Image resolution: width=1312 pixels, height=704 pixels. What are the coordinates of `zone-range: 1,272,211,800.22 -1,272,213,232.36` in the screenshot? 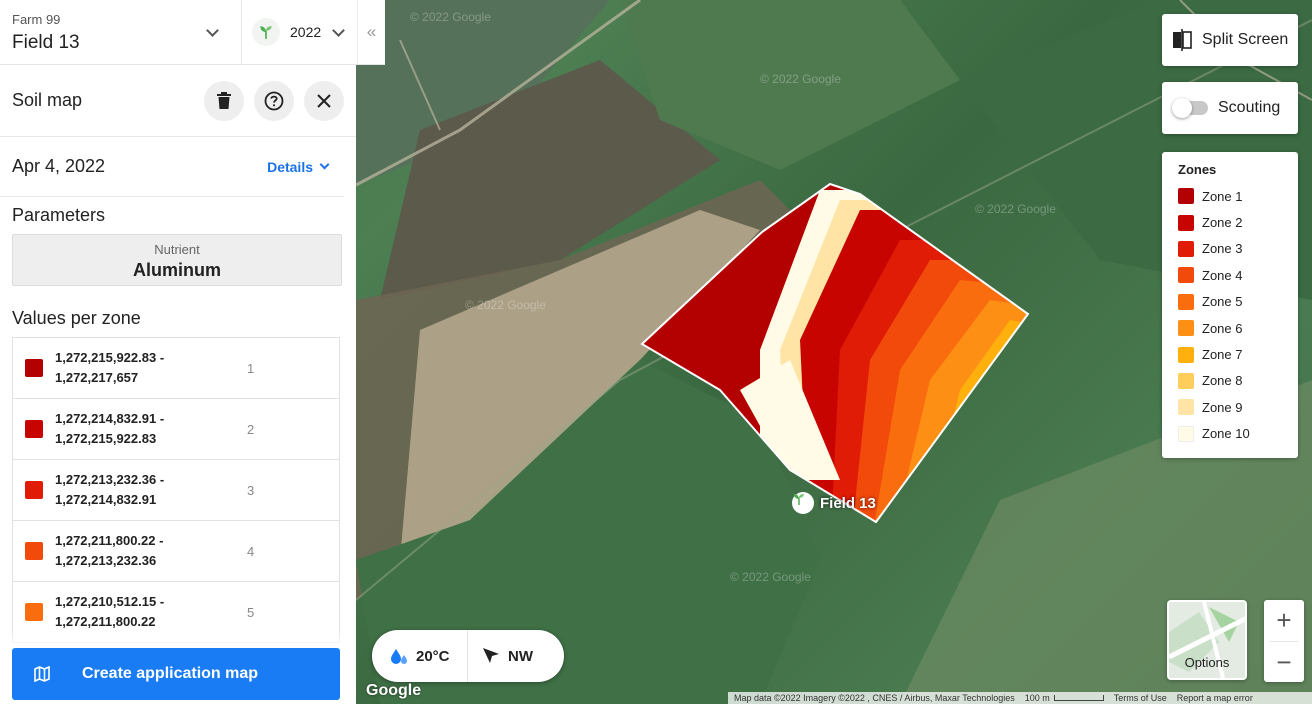 It's located at (109, 550).